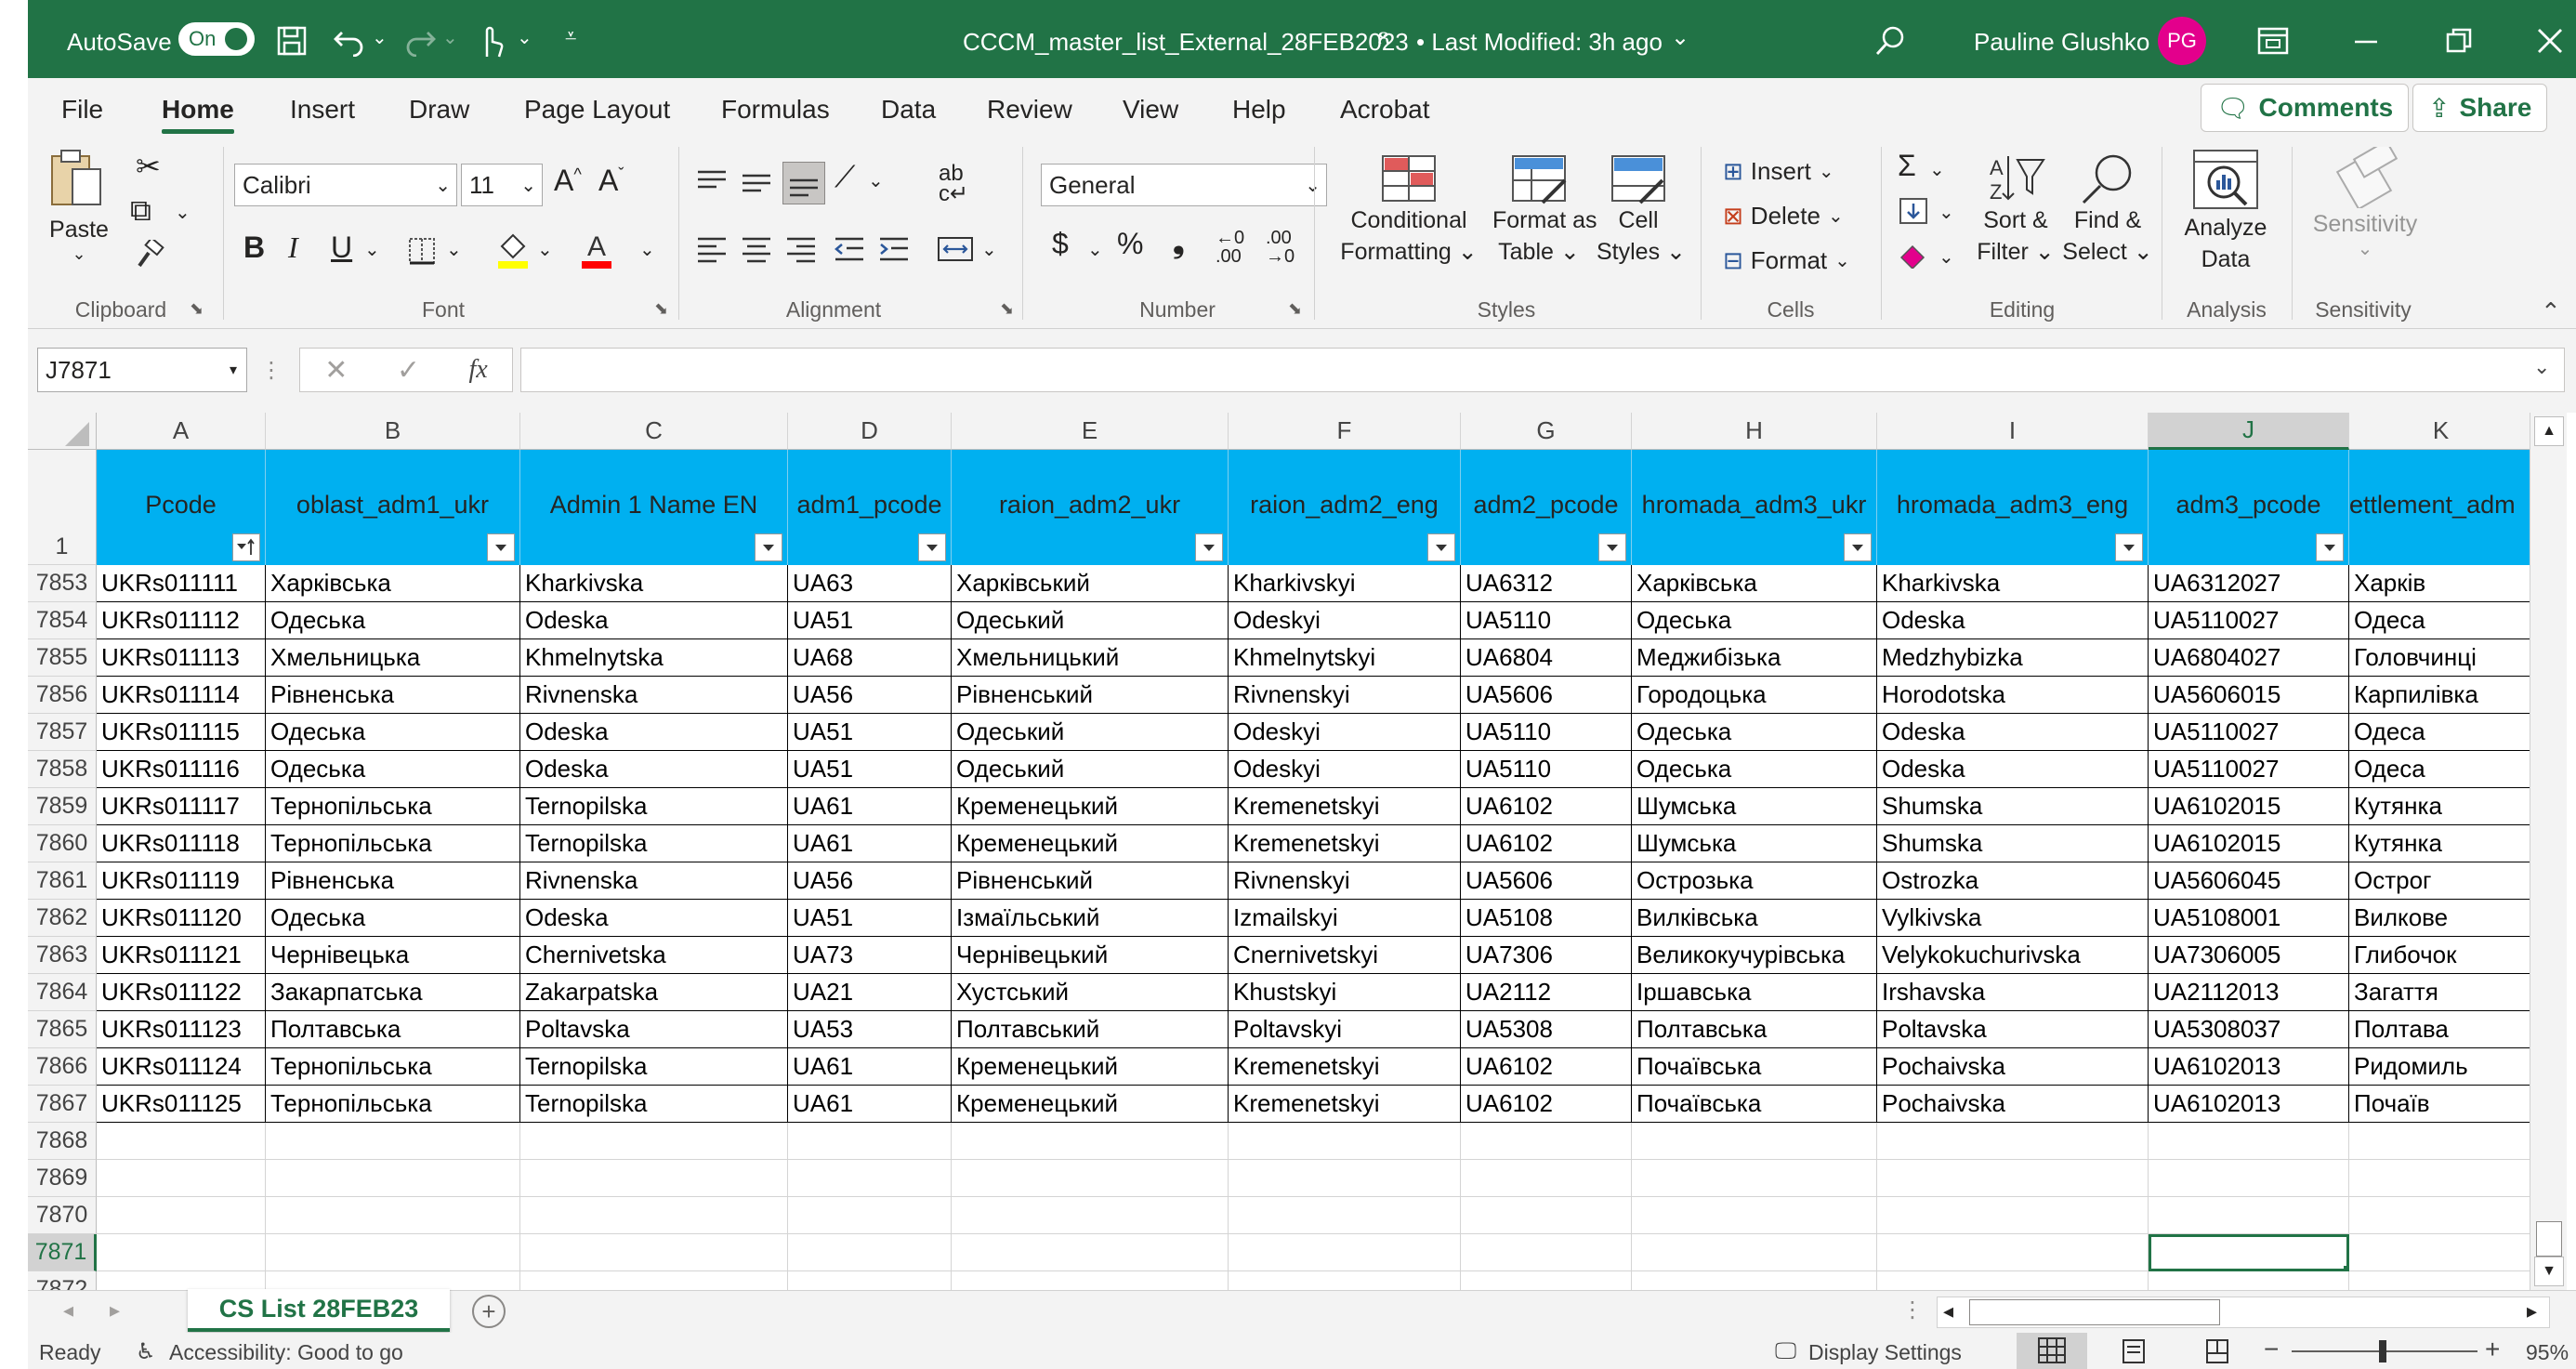 Image resolution: width=2576 pixels, height=1369 pixels. I want to click on table-cell: Izmailskyi, so click(1345, 918).